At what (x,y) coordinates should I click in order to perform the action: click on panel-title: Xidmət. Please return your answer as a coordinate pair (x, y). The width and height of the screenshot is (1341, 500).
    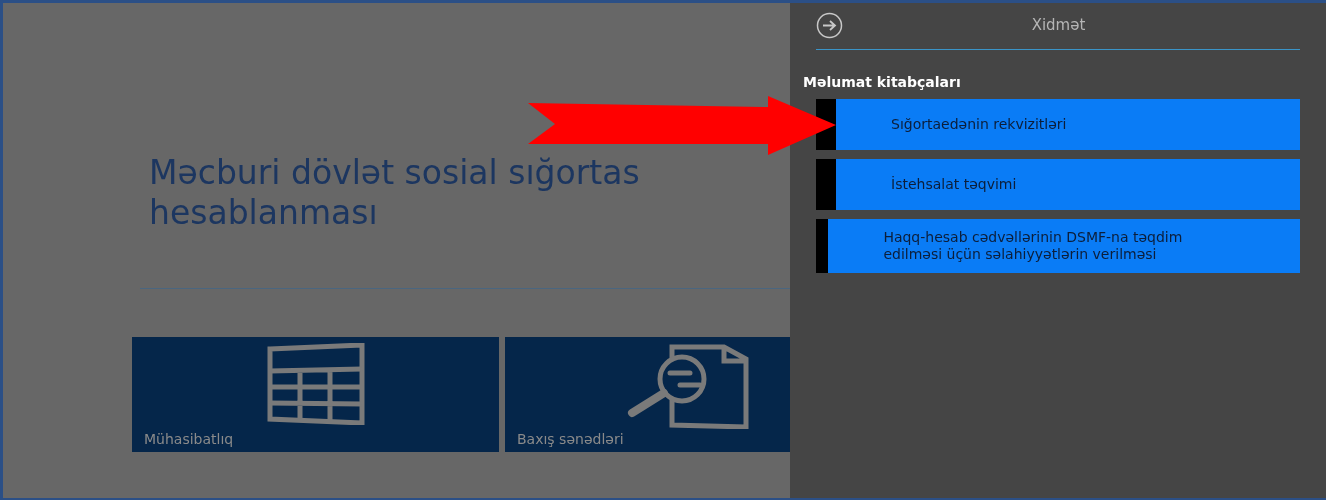
    Looking at the image, I should click on (1058, 26).